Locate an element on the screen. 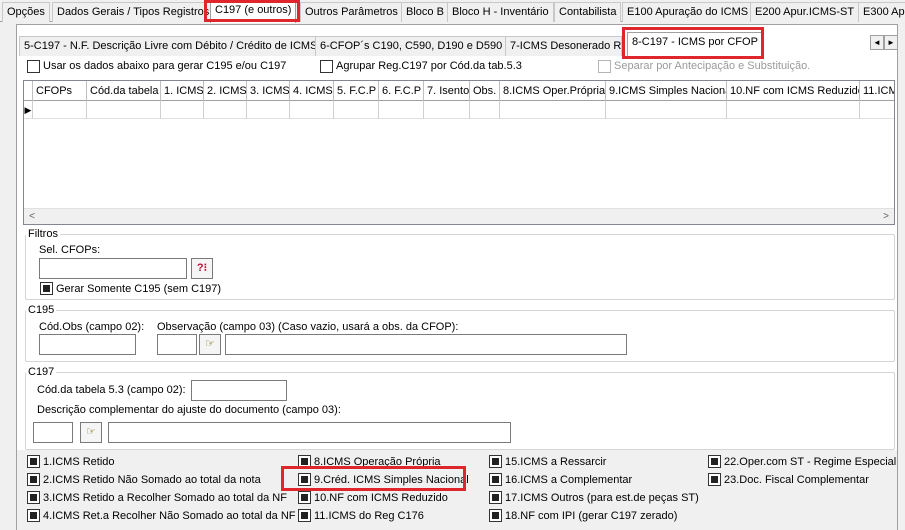 The image size is (905, 530). grid-col-icms-1: 1. ICMS is located at coordinates (182, 91).